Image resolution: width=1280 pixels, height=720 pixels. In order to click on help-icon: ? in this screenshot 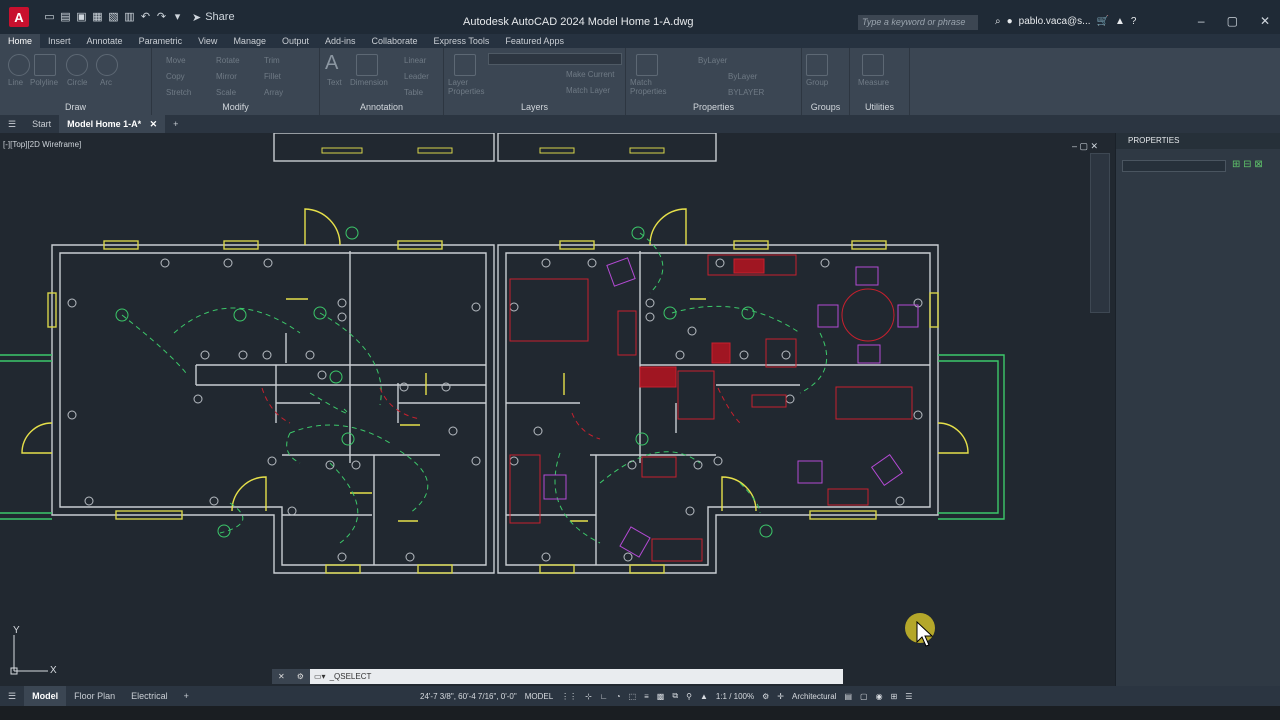, I will do `click(1134, 21)`.